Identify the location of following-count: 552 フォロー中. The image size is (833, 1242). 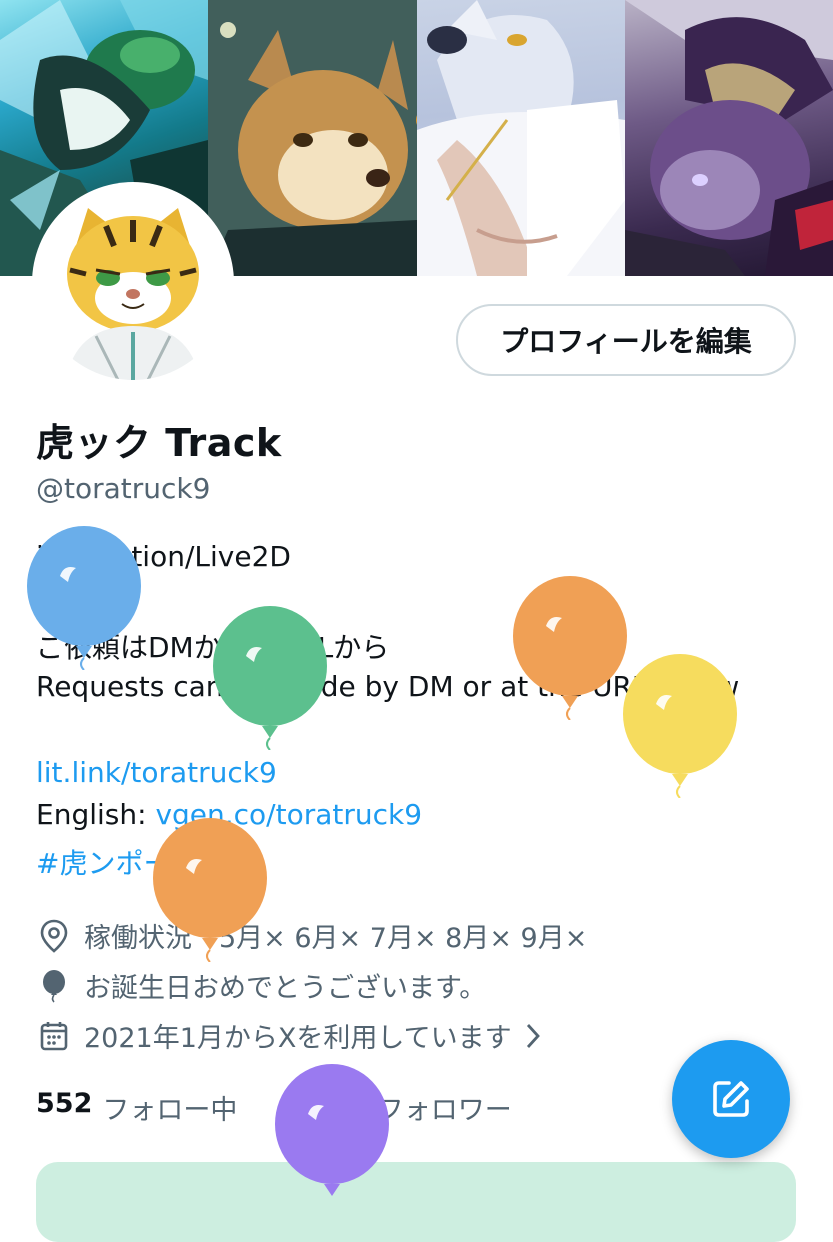
(136, 1107).